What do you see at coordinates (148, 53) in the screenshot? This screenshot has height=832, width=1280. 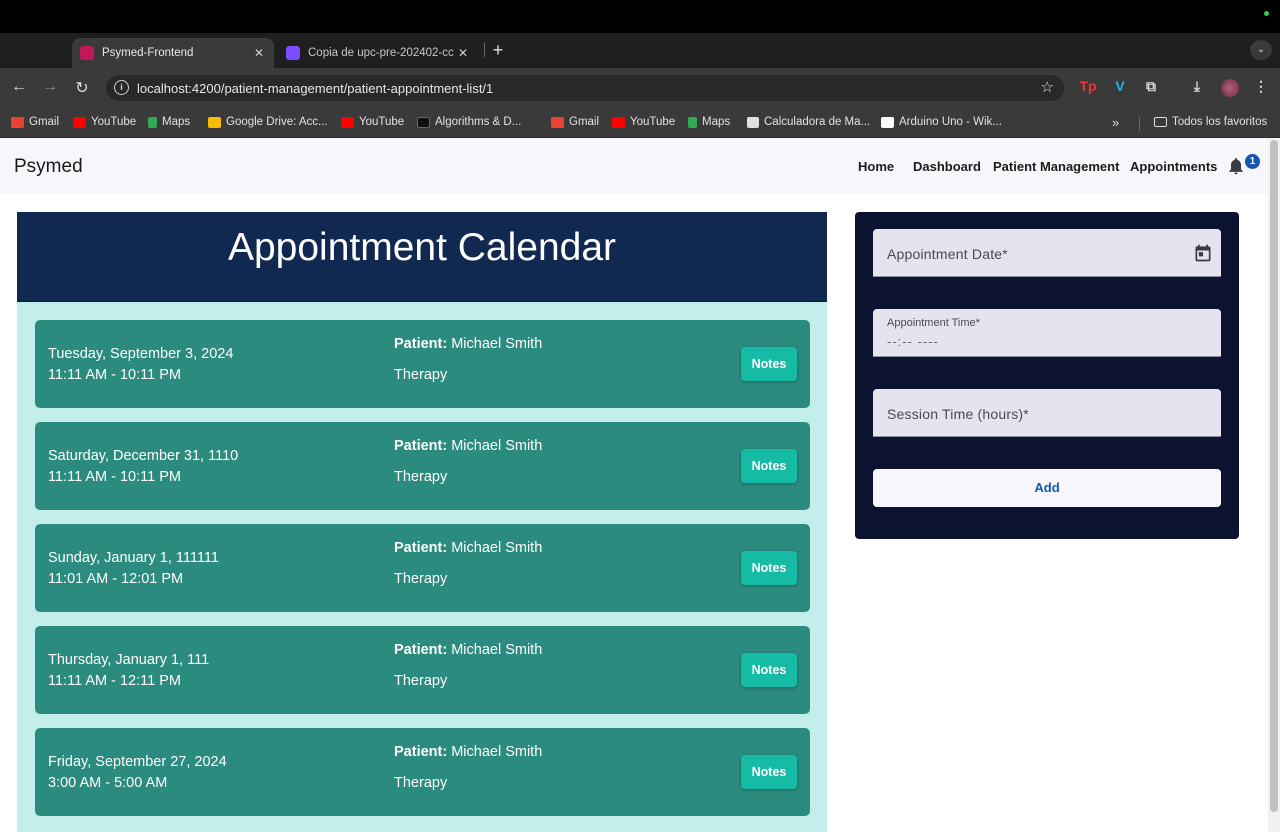 I see `tab-title: Psymed-Frontend` at bounding box center [148, 53].